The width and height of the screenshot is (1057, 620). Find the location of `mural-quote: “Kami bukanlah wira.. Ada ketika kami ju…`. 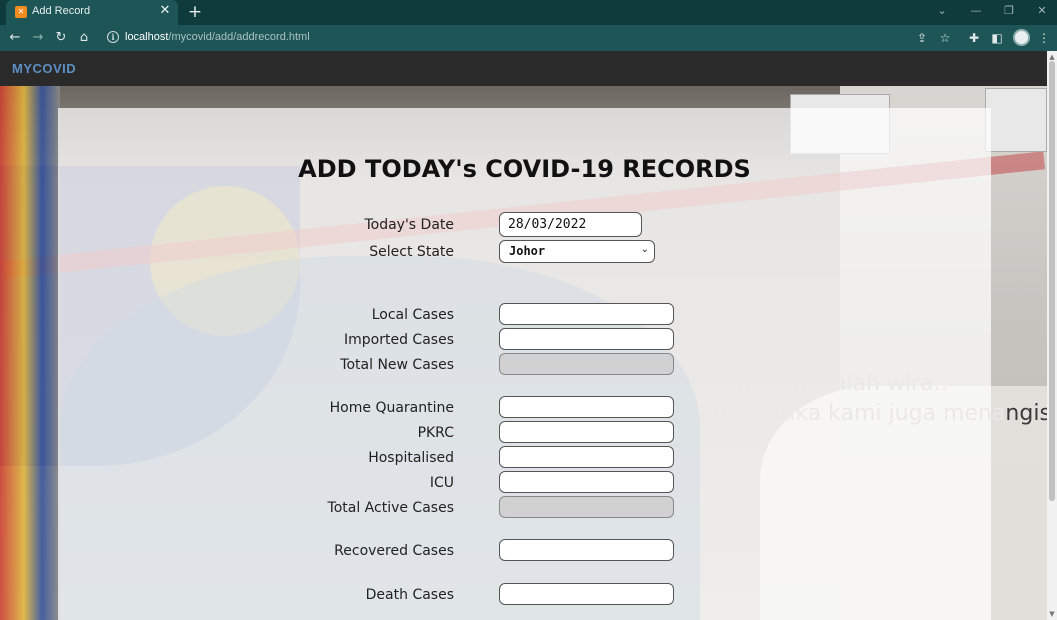

mural-quote: “Kami bukanlah wira.. Ada ketika kami ju… is located at coordinates (876, 399).